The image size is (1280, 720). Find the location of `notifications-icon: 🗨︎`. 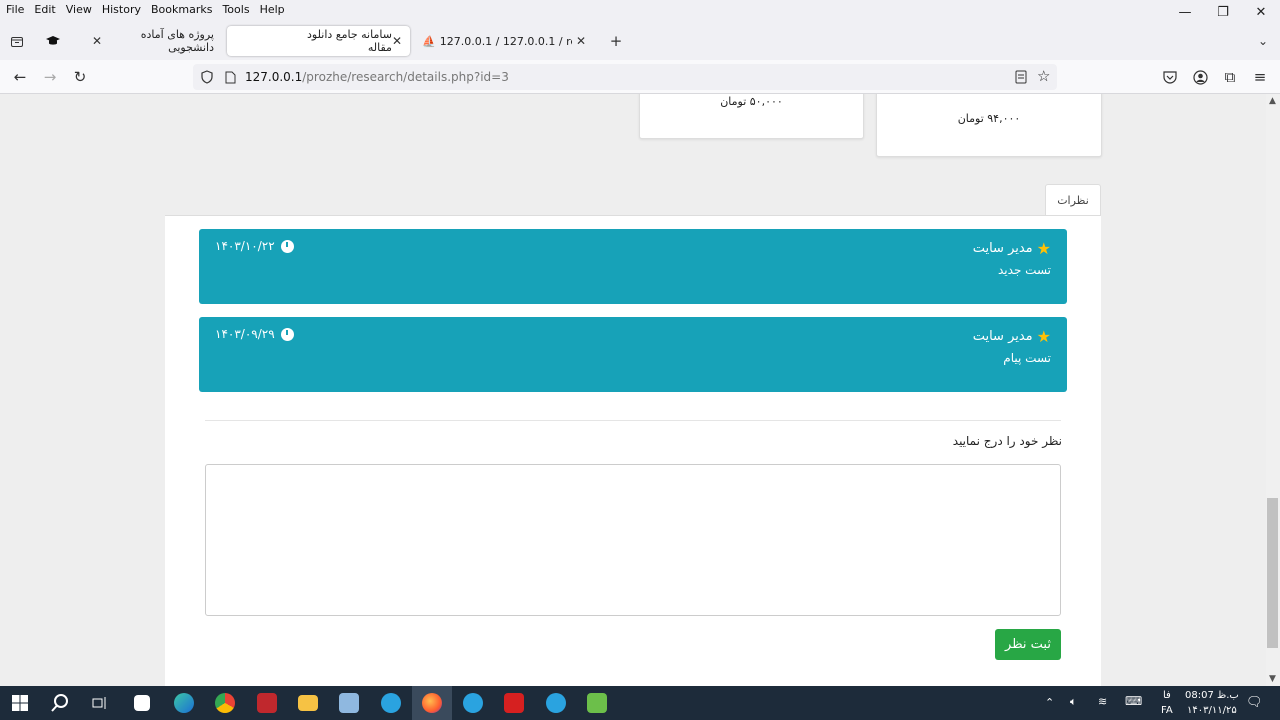

notifications-icon: 🗨︎ is located at coordinates (1254, 702).